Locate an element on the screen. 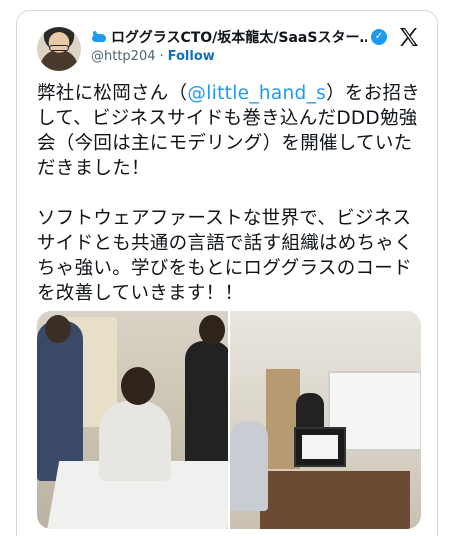  name-row: ロググラスCTO/坂本龍太/SaaSスター… ✓ is located at coordinates (239, 37).